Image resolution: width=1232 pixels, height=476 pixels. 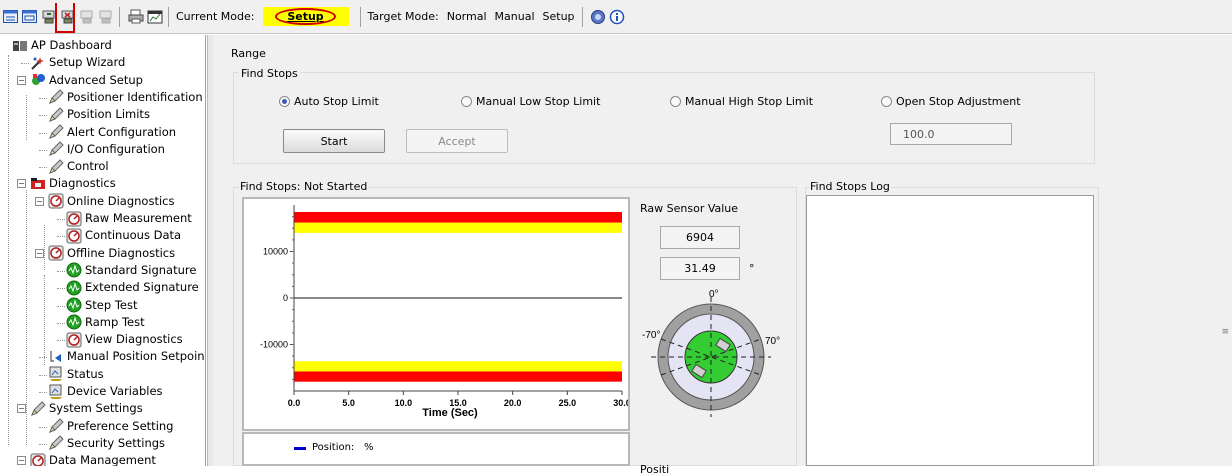 I want to click on tree-item-view-diagnostics: View Diagnostics, so click(x=124, y=339).